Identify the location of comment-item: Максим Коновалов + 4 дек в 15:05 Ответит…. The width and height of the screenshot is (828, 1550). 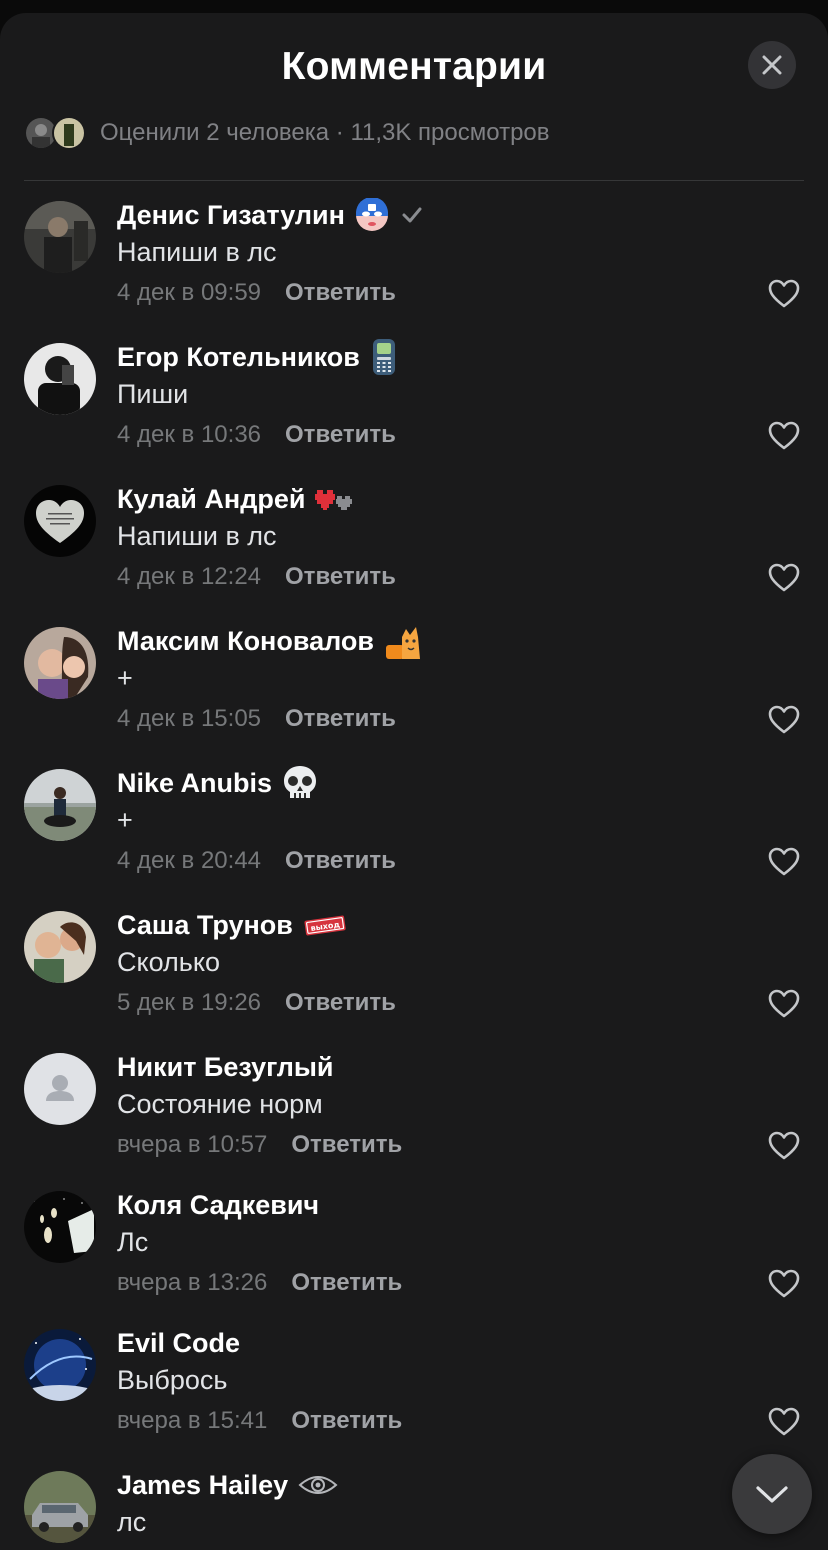
(414, 678).